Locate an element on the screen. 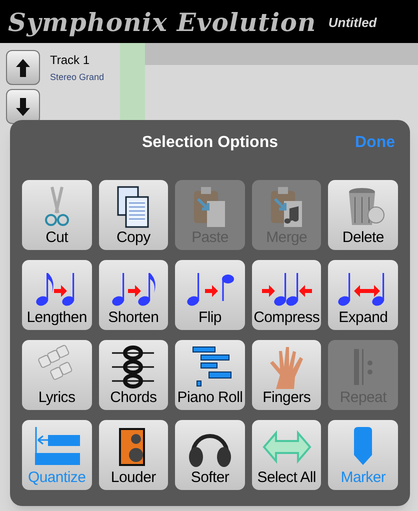 The image size is (418, 511). instrument-name: Stereo Grand is located at coordinates (78, 77).